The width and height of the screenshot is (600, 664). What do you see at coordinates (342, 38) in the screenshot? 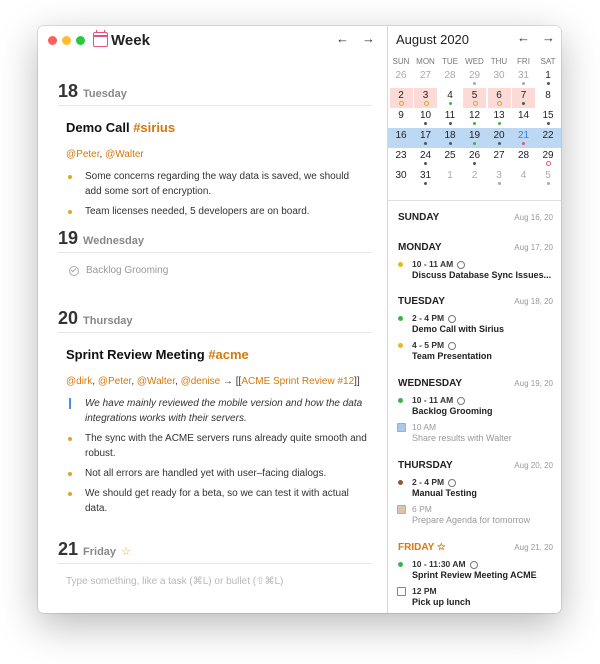
I see `prev-week-button: ←` at bounding box center [342, 38].